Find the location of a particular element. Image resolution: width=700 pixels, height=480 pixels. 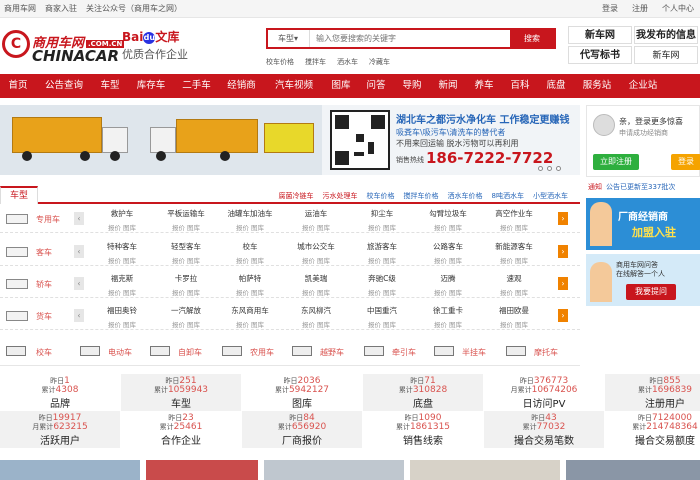

model-name: 油罐车加油车 is located at coordinates (250, 213).